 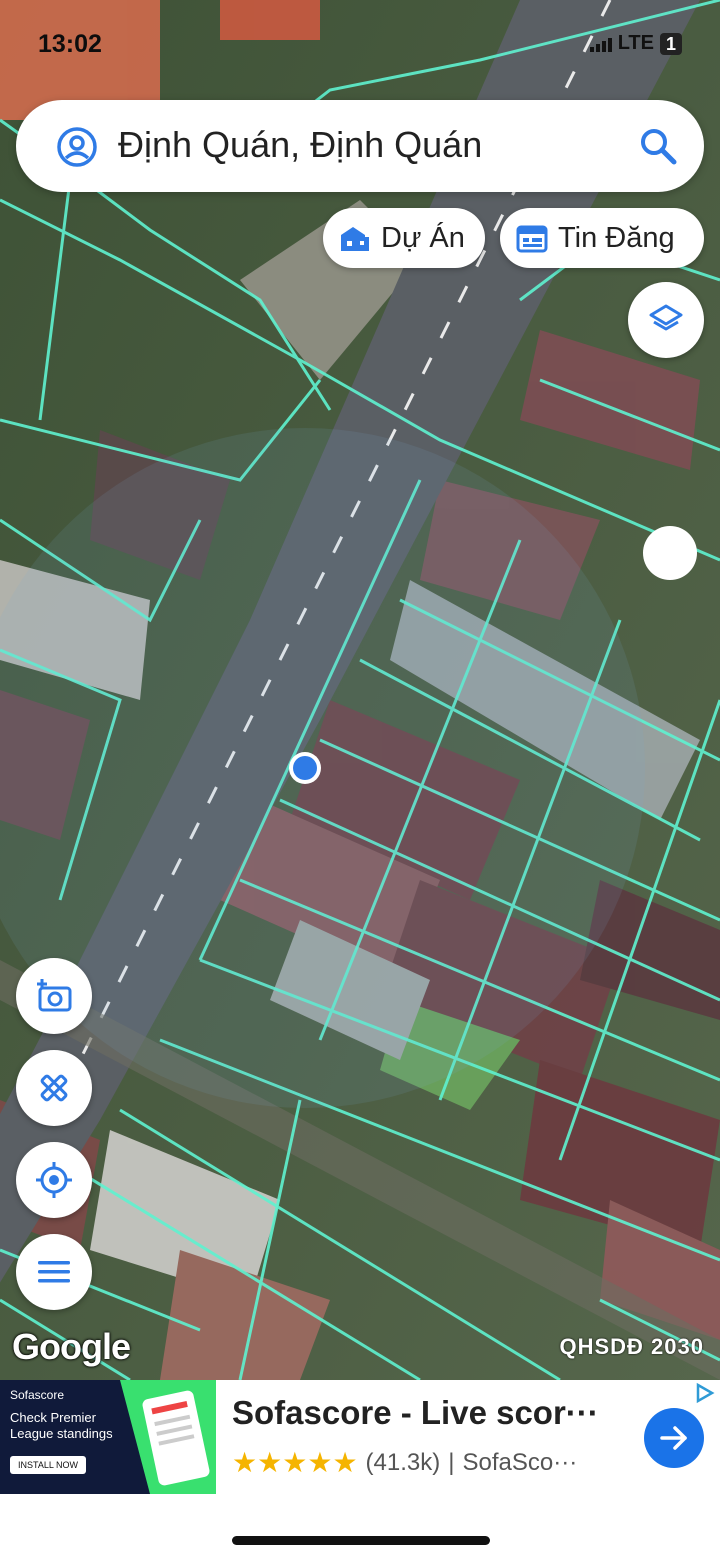 What do you see at coordinates (300, 145) in the screenshot?
I see `search-location-text: Định Quán, Định Quán` at bounding box center [300, 145].